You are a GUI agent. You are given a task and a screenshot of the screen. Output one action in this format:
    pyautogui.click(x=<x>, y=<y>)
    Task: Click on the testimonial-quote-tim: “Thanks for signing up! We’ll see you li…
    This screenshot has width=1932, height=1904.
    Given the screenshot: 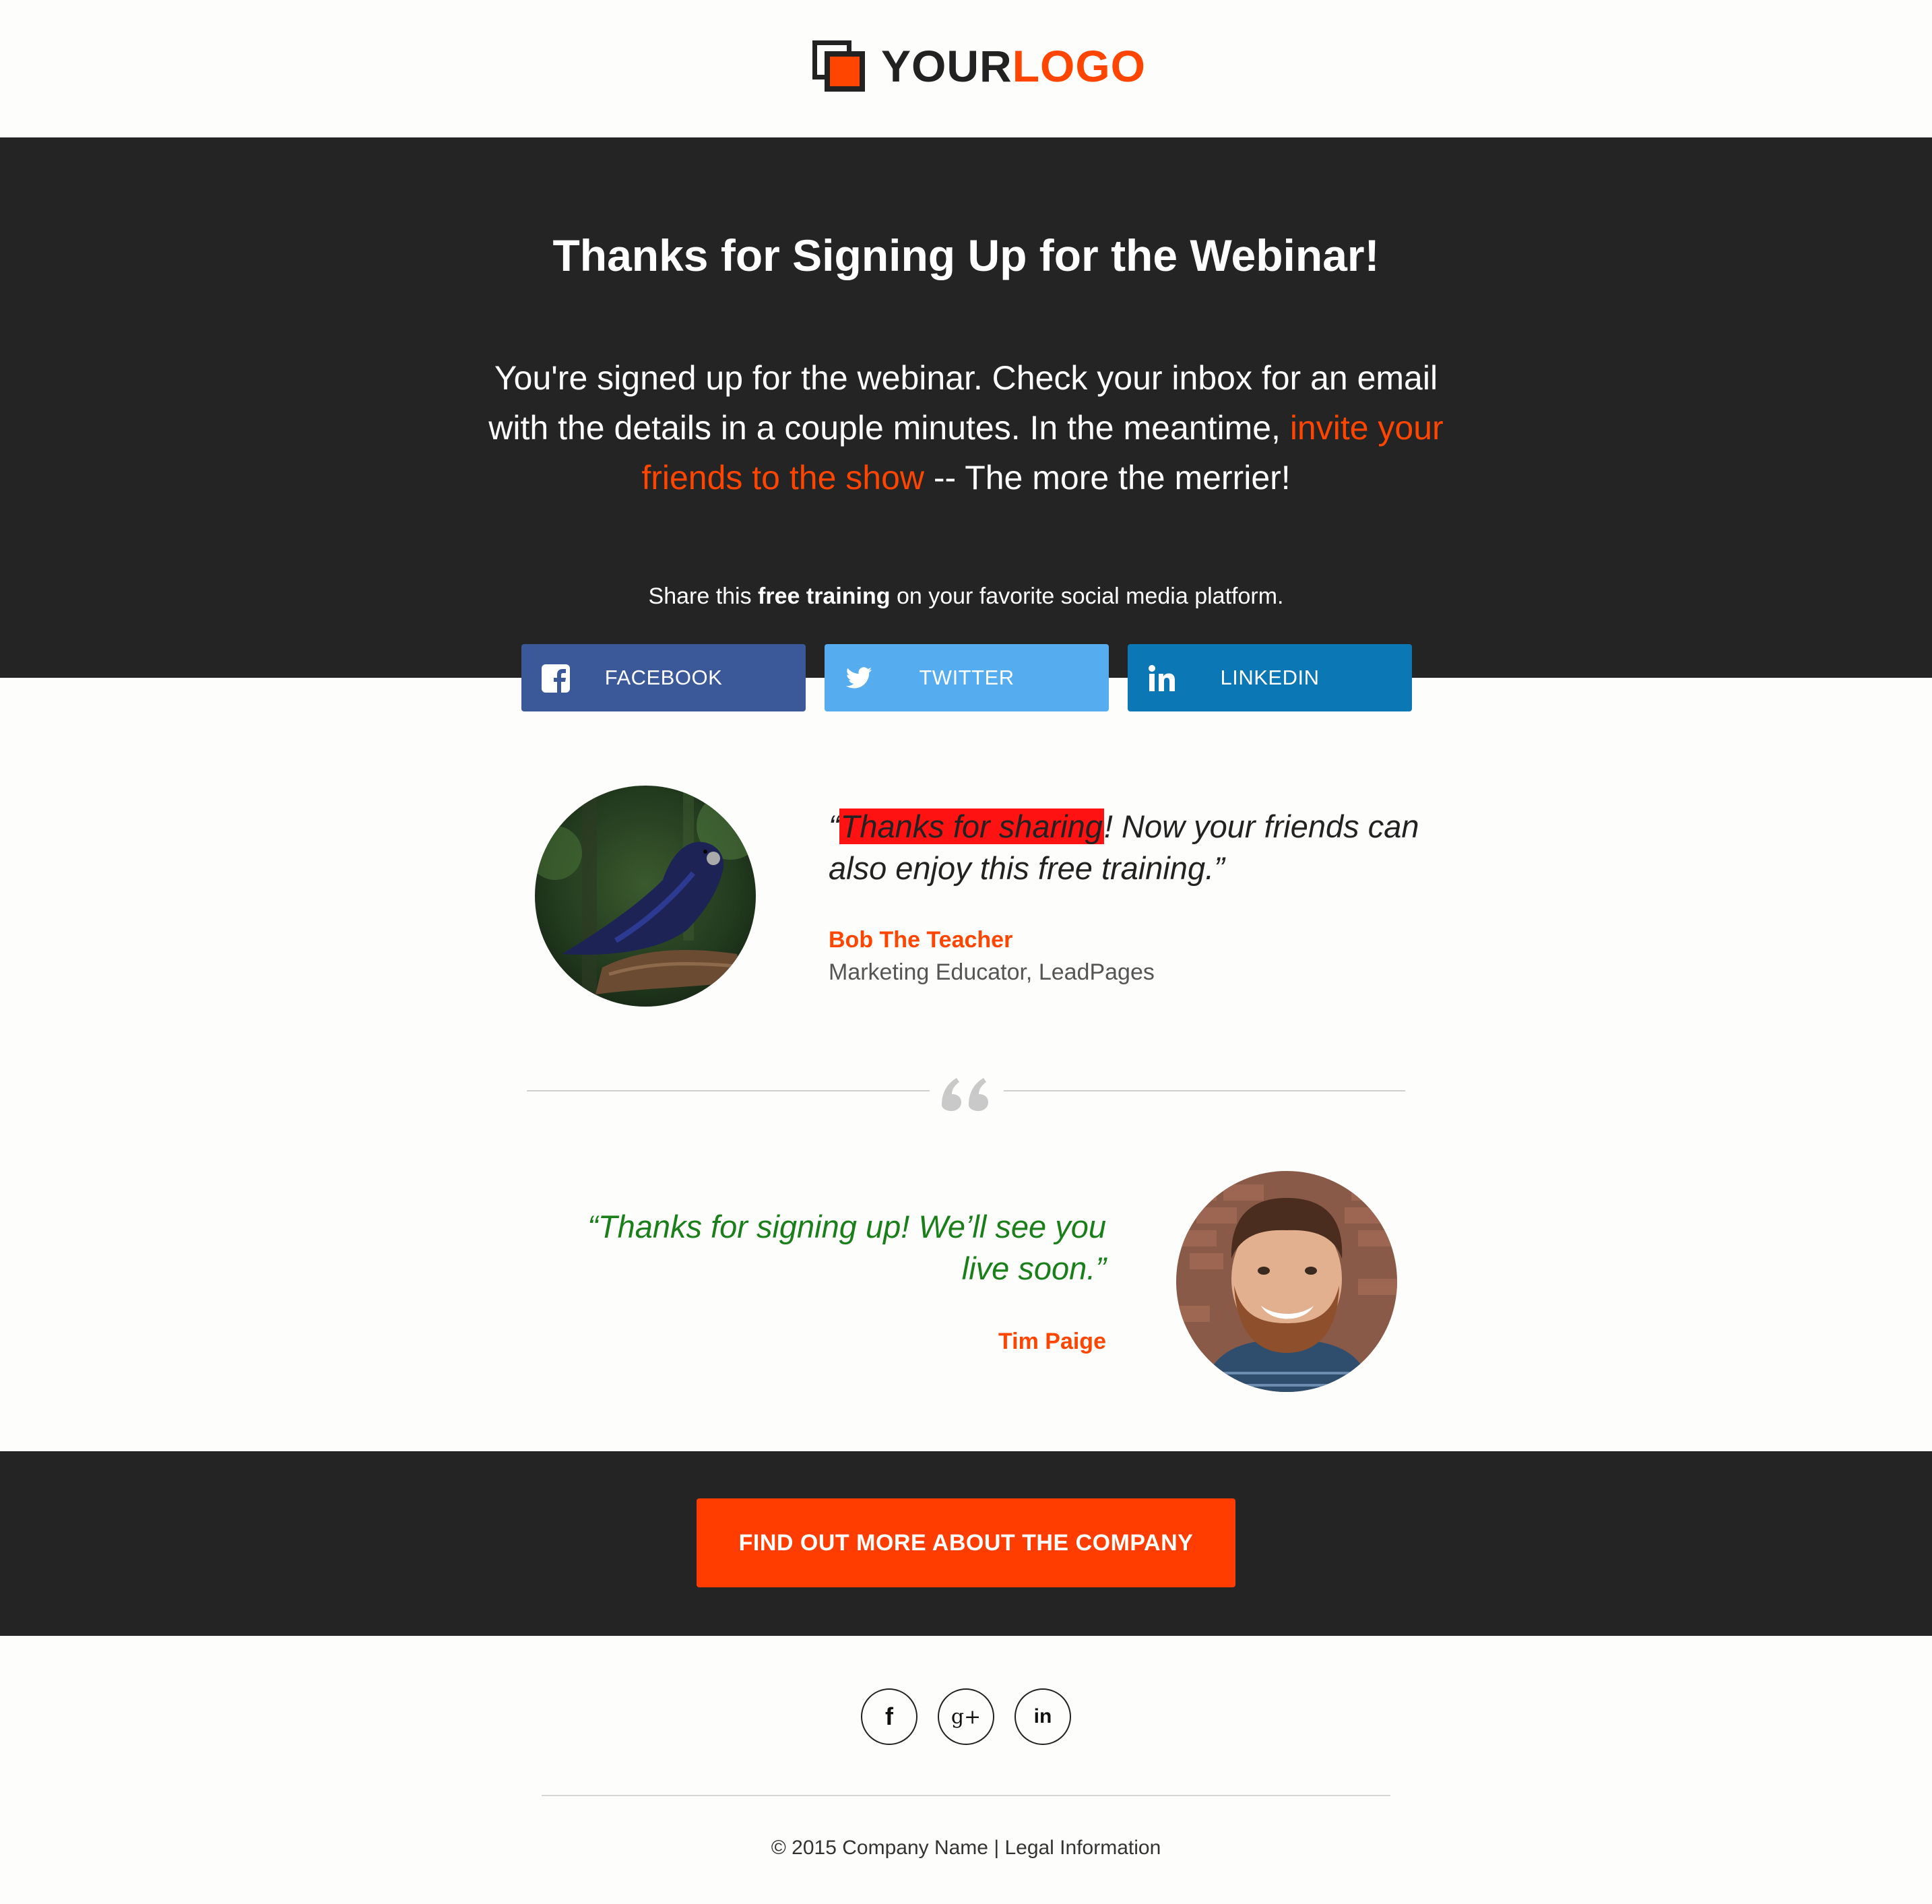 What is the action you would take?
    pyautogui.click(x=846, y=1247)
    